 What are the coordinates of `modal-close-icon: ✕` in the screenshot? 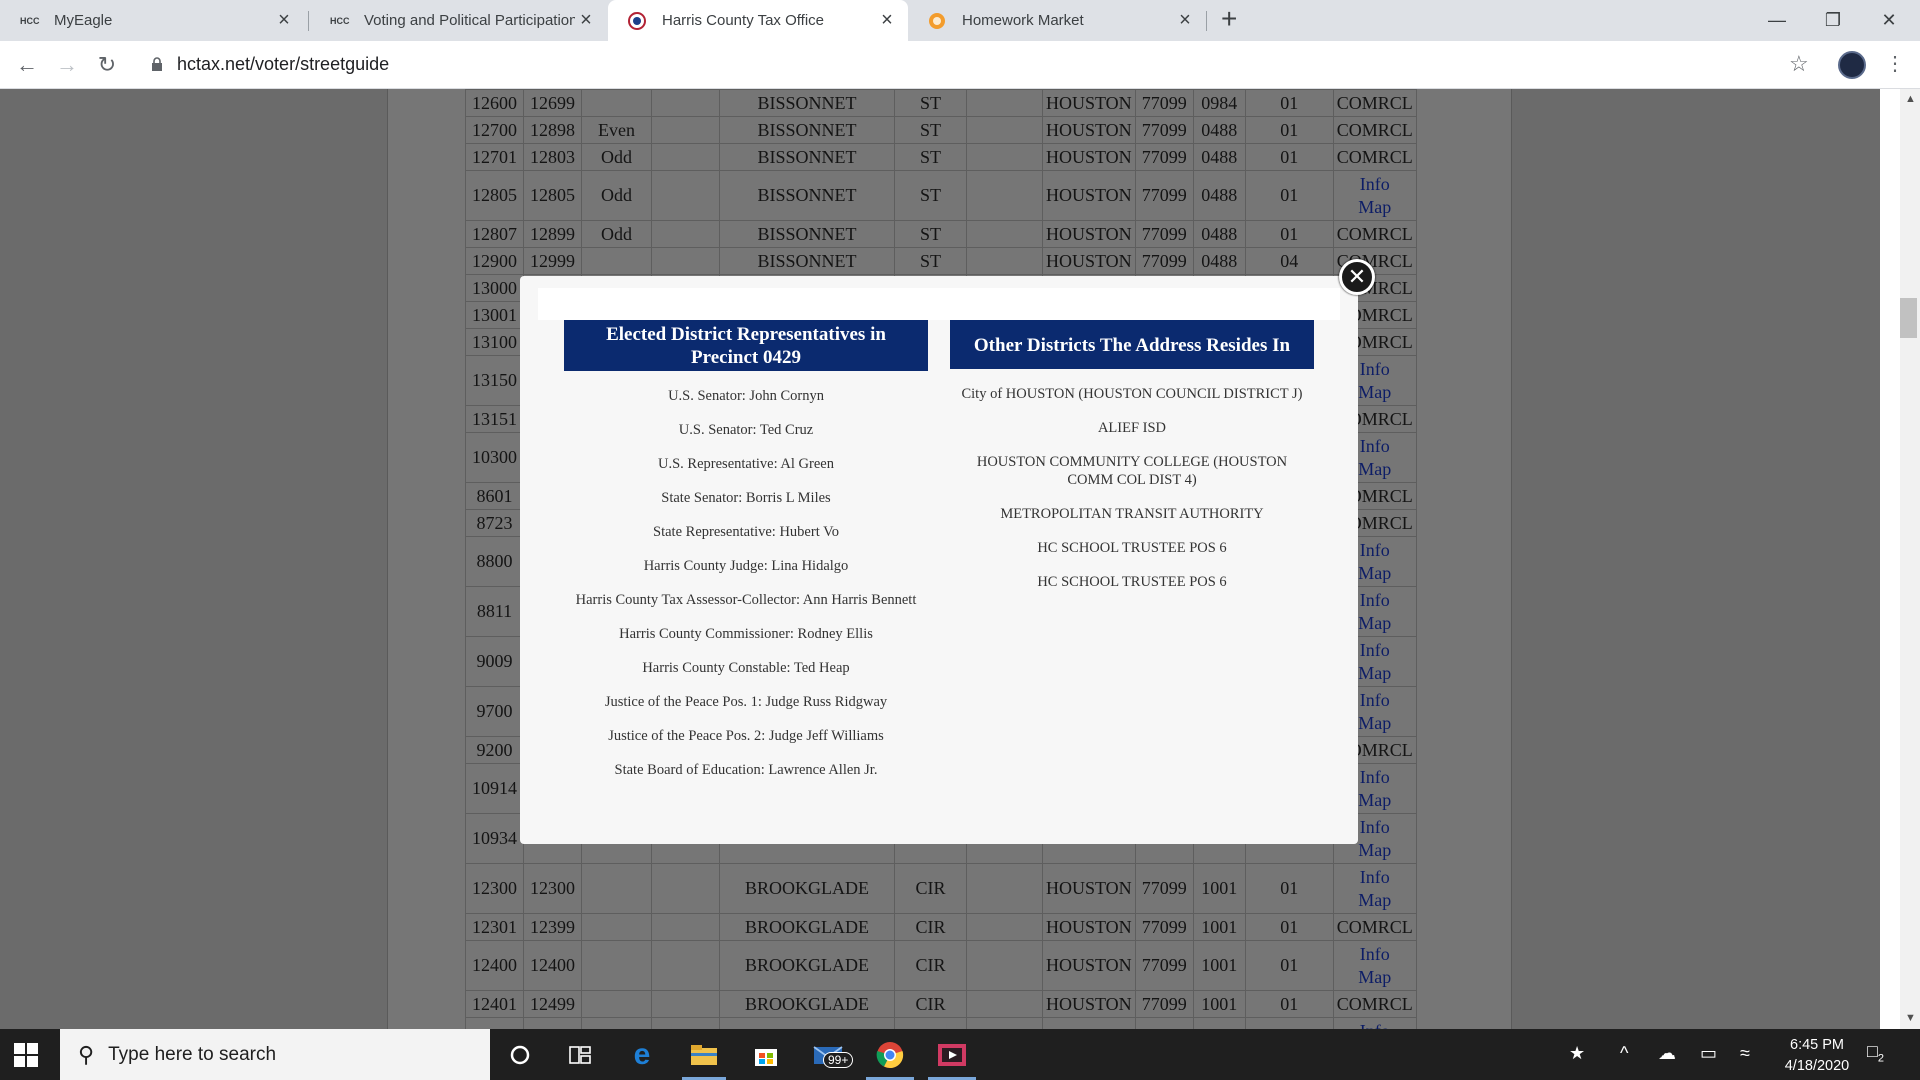 It's located at (1357, 277).